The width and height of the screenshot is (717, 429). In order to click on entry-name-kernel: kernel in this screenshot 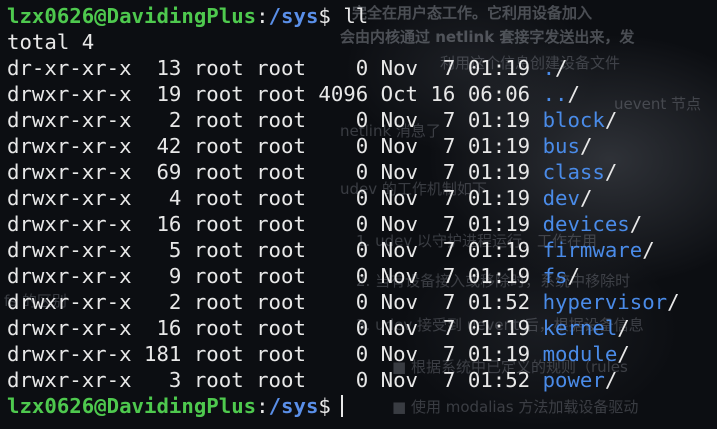, I will do `click(580, 328)`.